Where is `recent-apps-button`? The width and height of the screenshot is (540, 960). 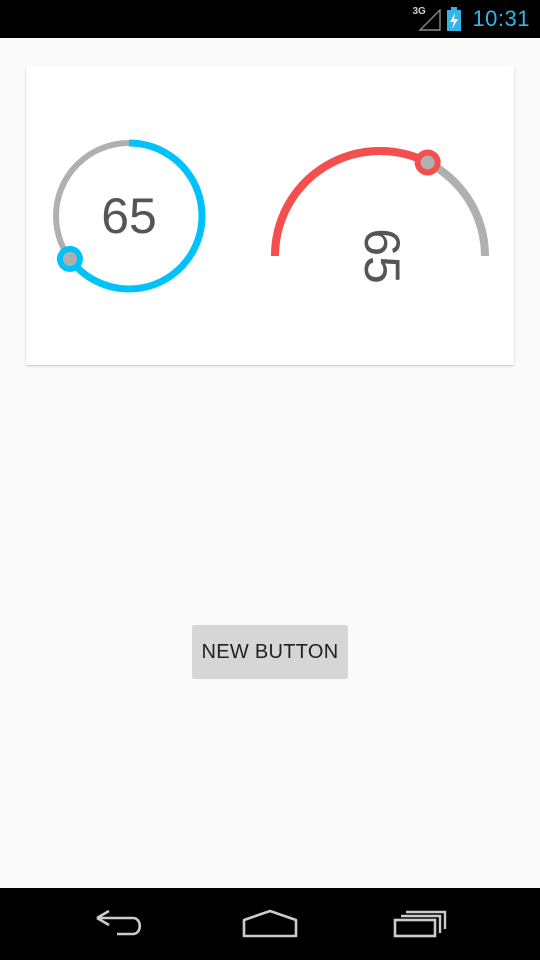 recent-apps-button is located at coordinates (420, 924).